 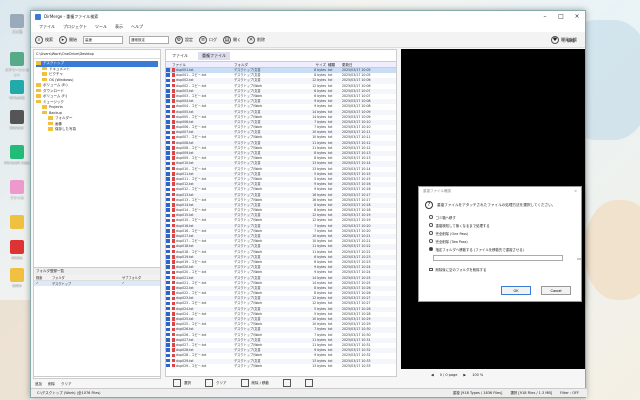 I want to click on filter-button, so click(x=308, y=383).